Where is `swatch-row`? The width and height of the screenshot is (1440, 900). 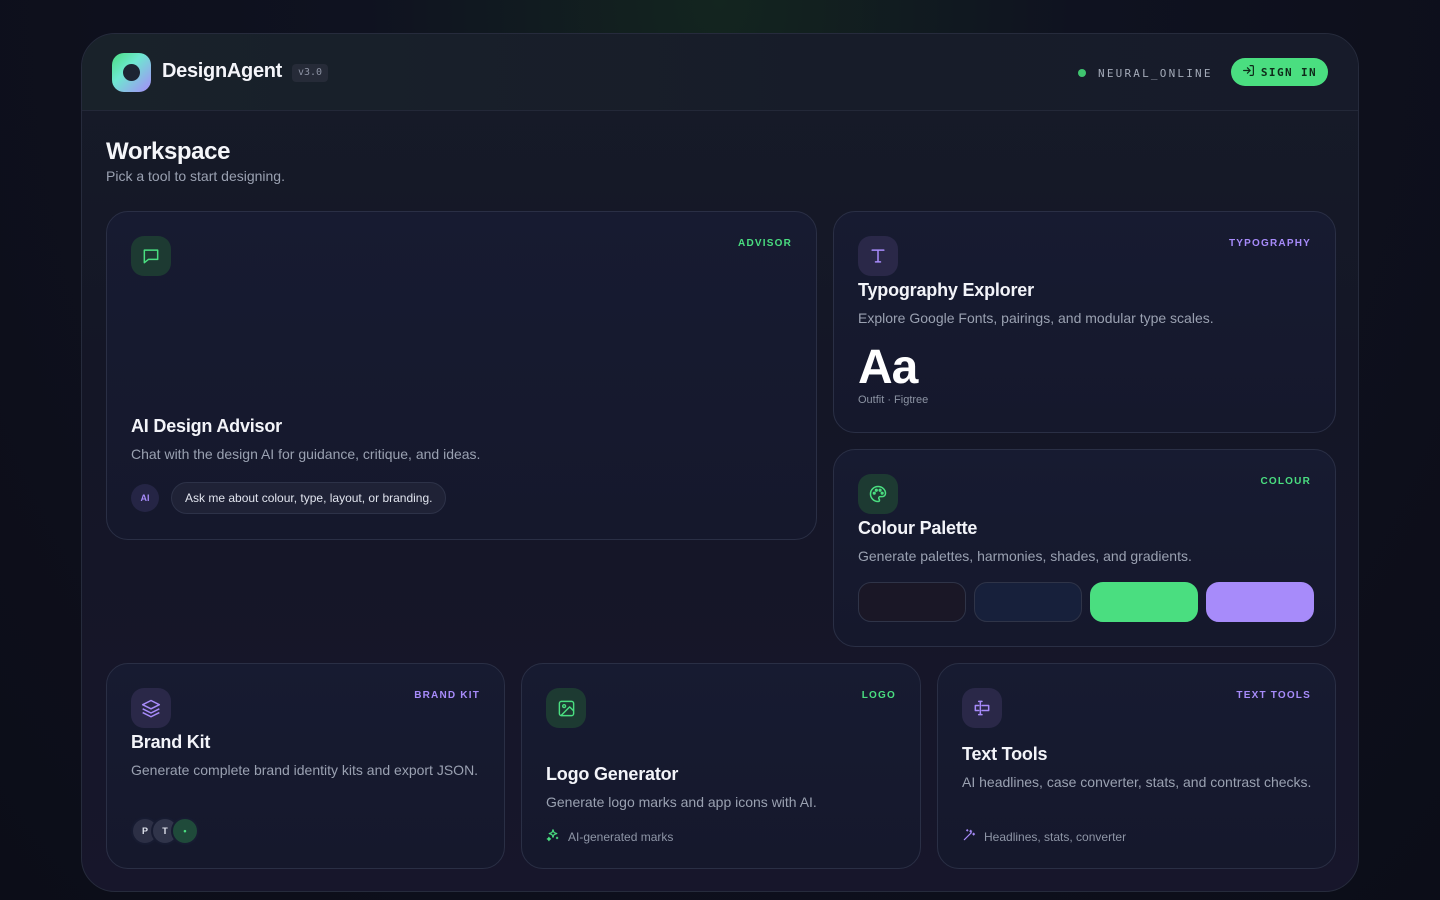 swatch-row is located at coordinates (1086, 602).